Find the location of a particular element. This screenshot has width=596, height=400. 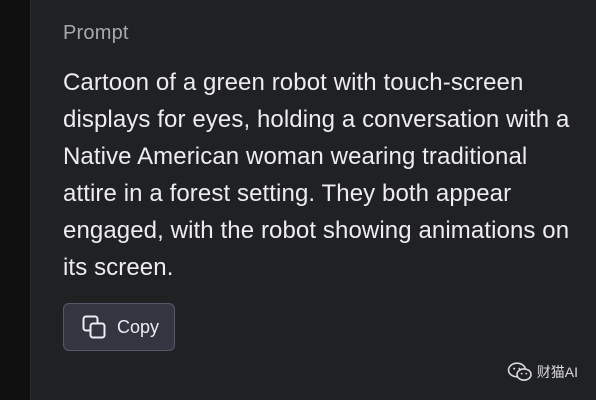

copy-icon is located at coordinates (94, 327).